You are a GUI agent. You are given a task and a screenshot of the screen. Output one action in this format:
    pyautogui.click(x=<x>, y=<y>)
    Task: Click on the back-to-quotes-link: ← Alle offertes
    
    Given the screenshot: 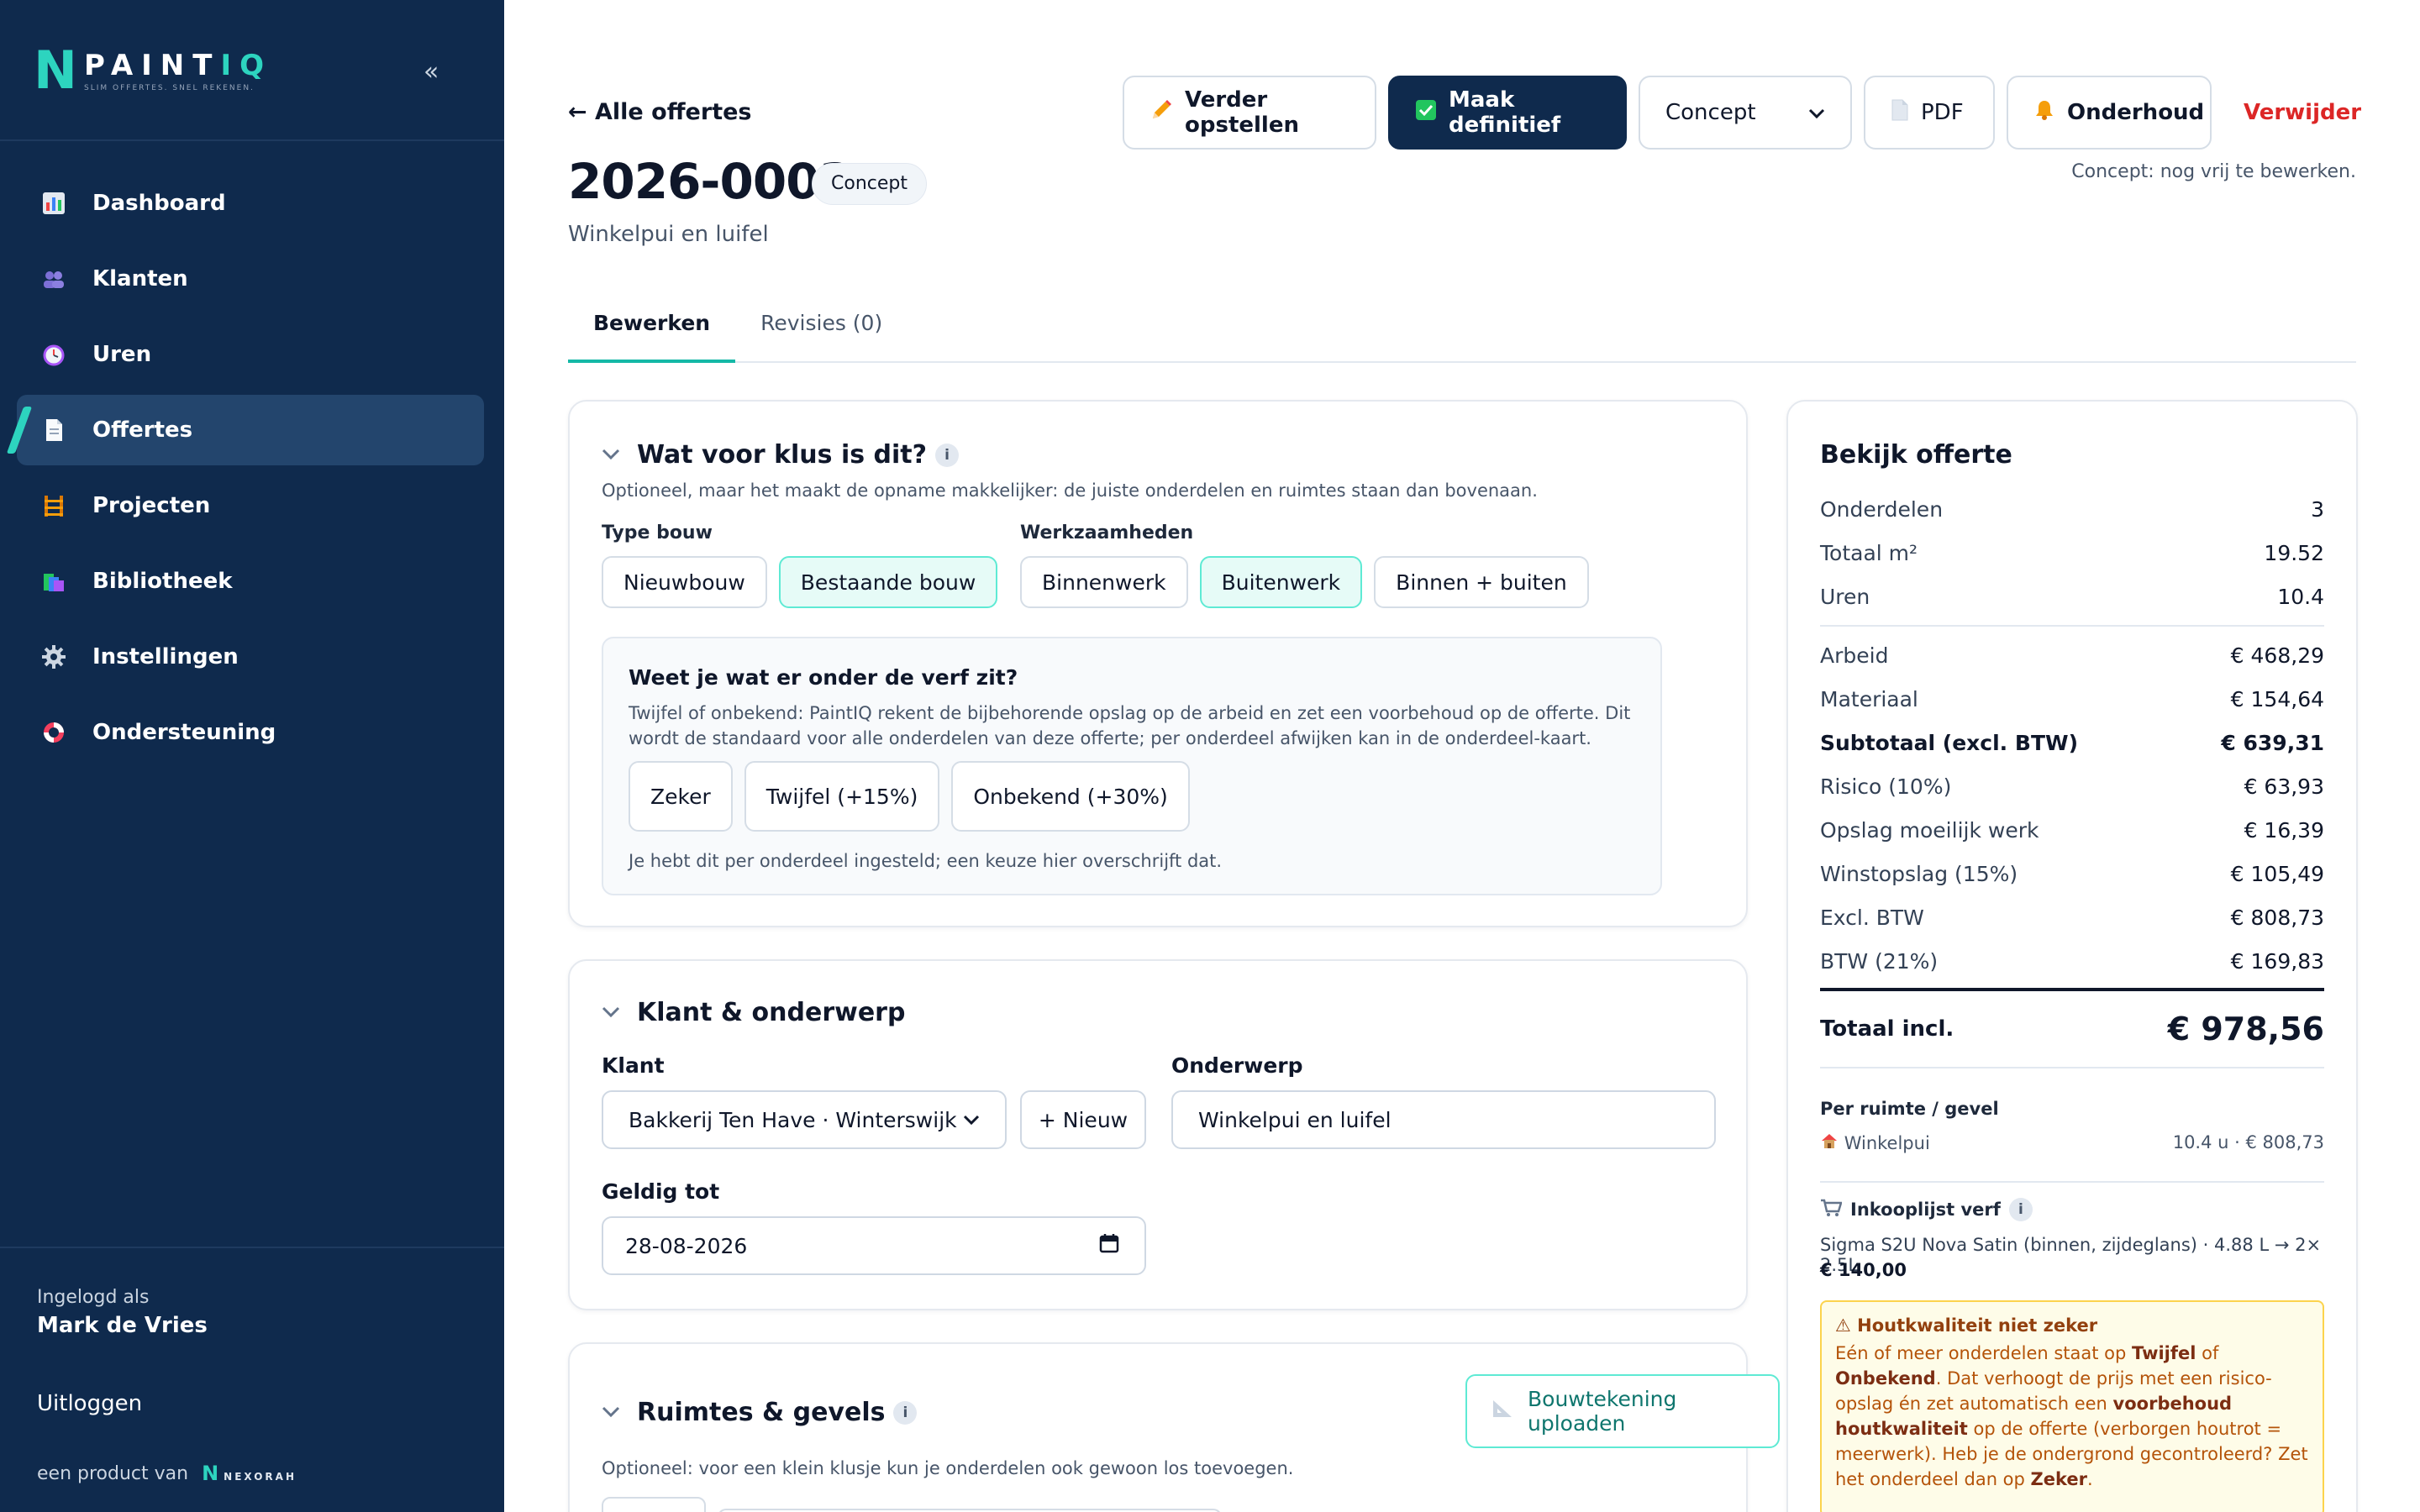 What is the action you would take?
    pyautogui.click(x=659, y=112)
    